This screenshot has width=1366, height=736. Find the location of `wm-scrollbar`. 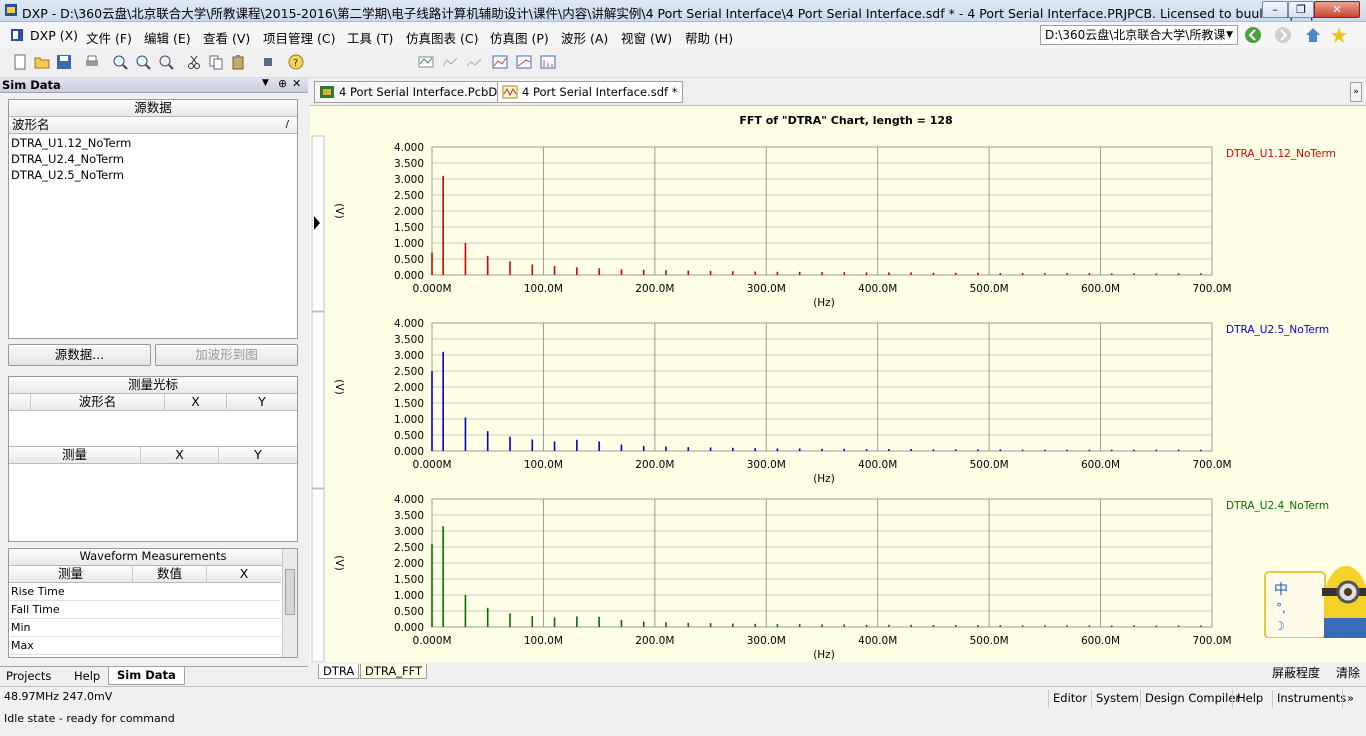

wm-scrollbar is located at coordinates (289, 603).